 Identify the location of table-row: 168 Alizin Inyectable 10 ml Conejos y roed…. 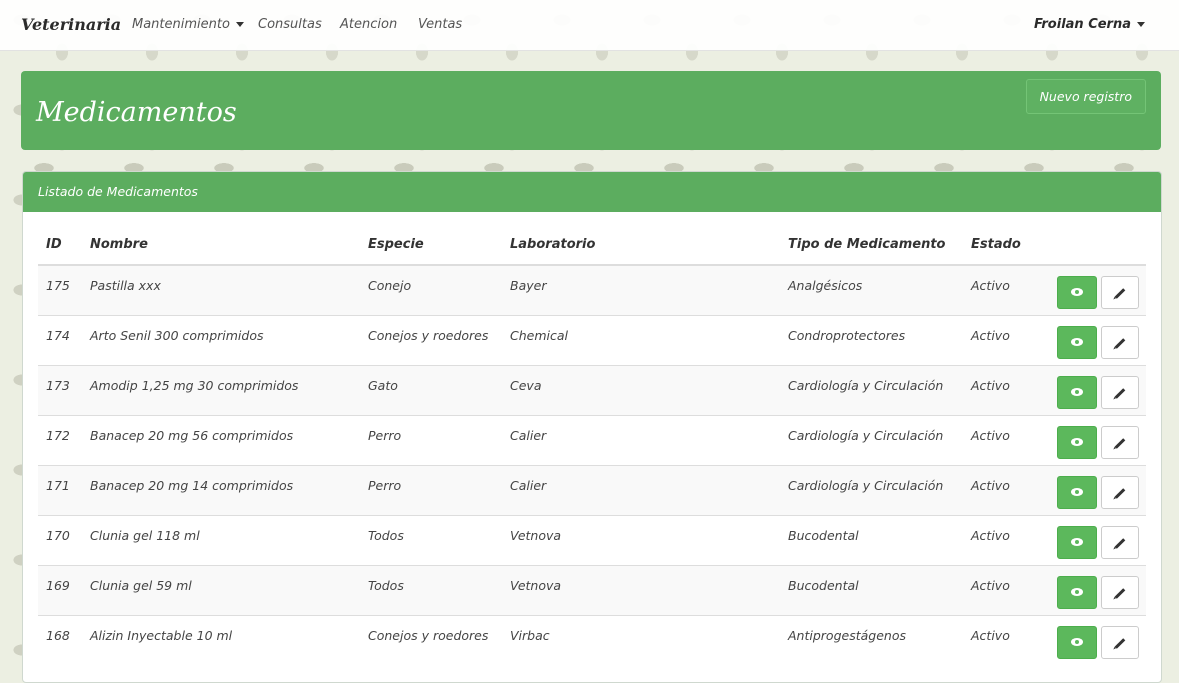
(592, 639).